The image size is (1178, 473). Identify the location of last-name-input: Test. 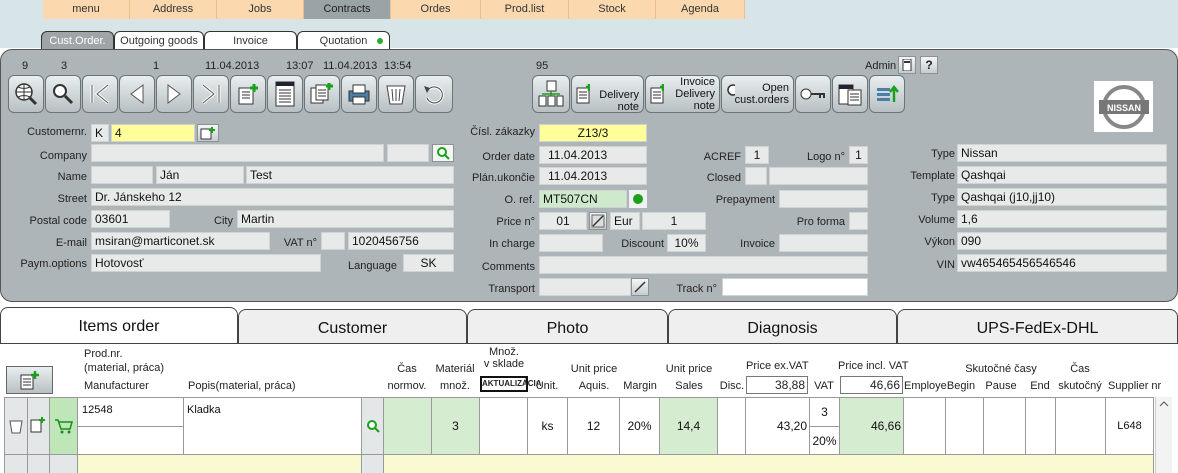
(350, 175).